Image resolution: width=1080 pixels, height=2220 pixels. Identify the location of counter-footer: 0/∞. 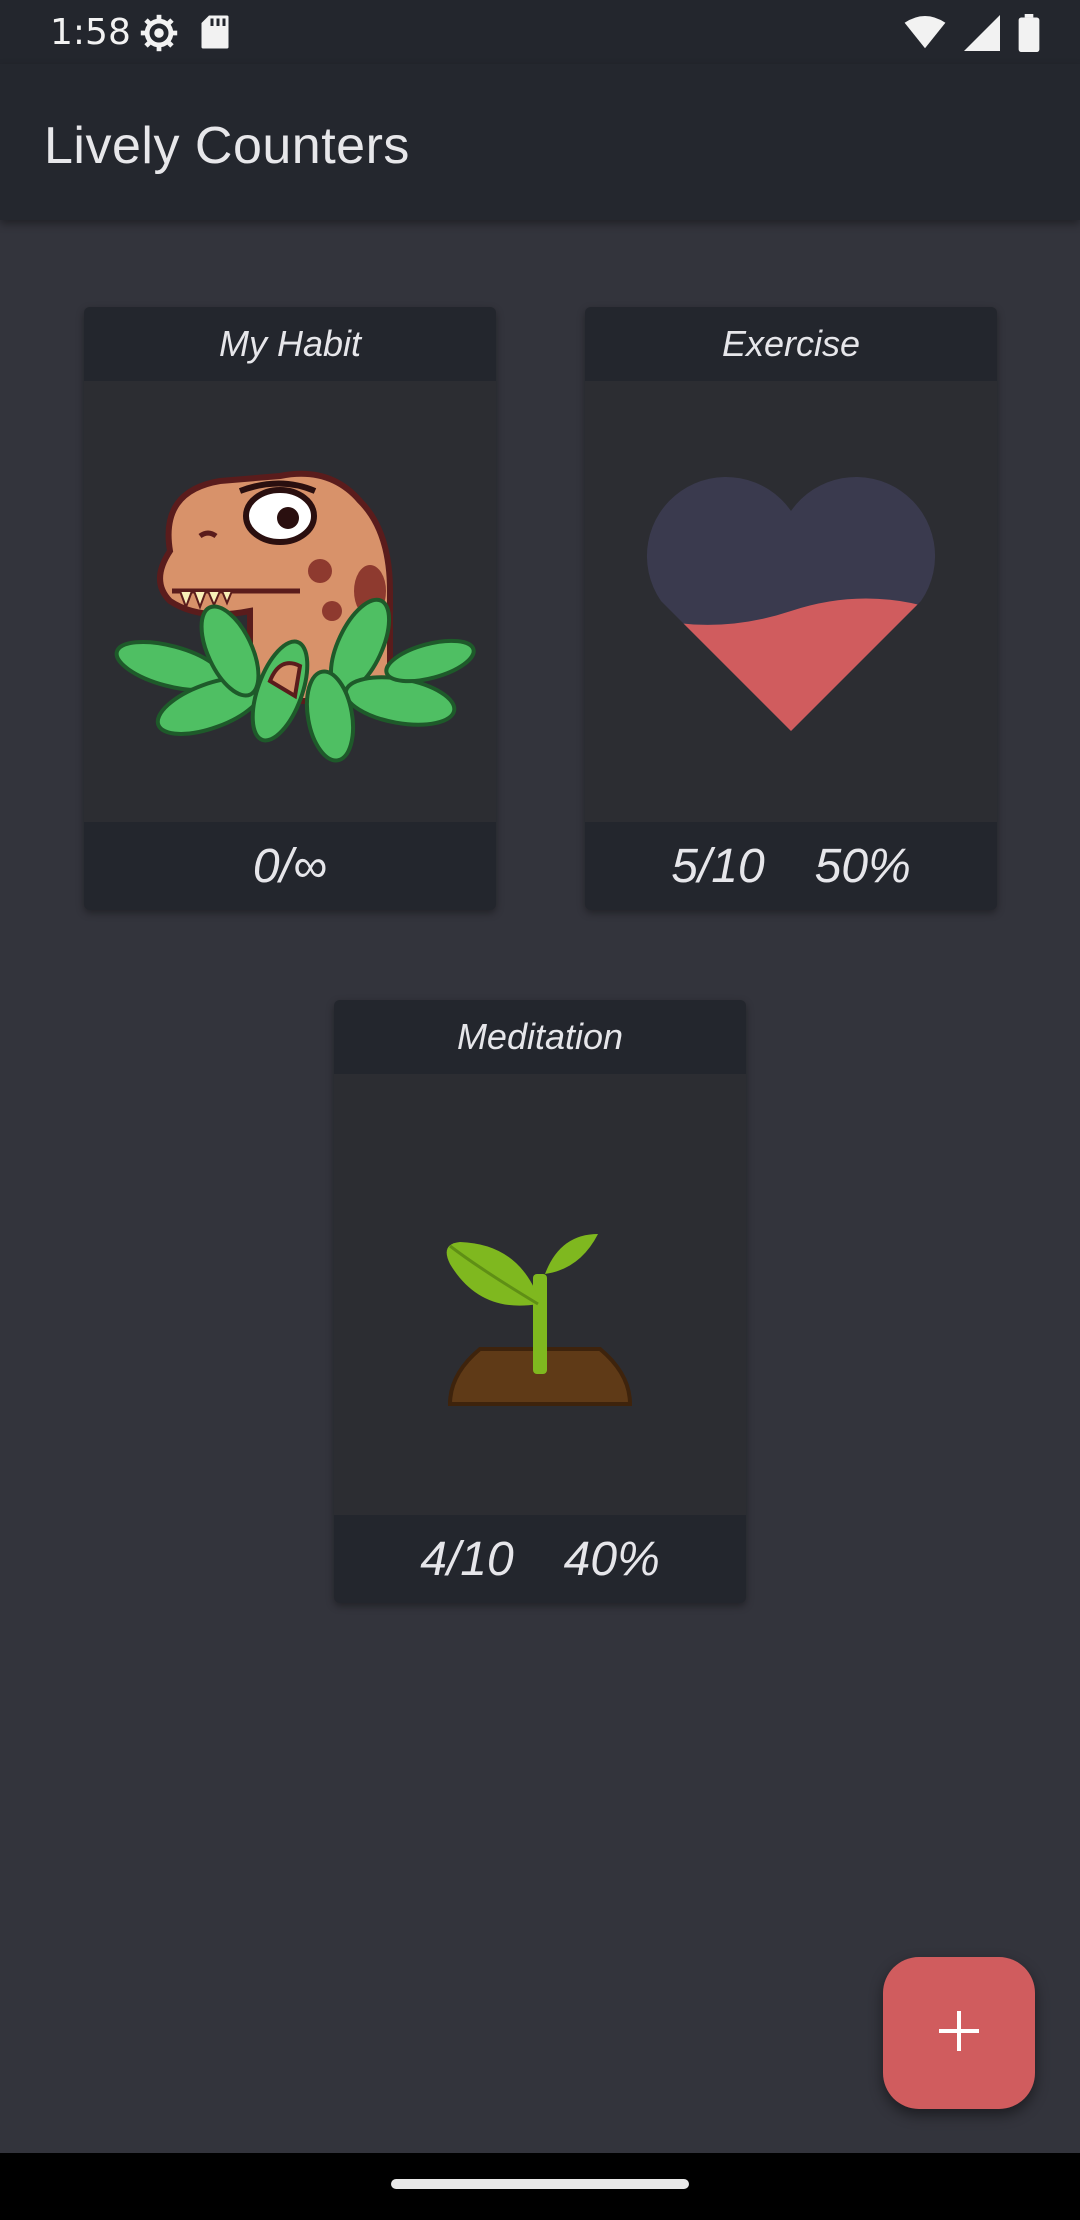
(290, 866).